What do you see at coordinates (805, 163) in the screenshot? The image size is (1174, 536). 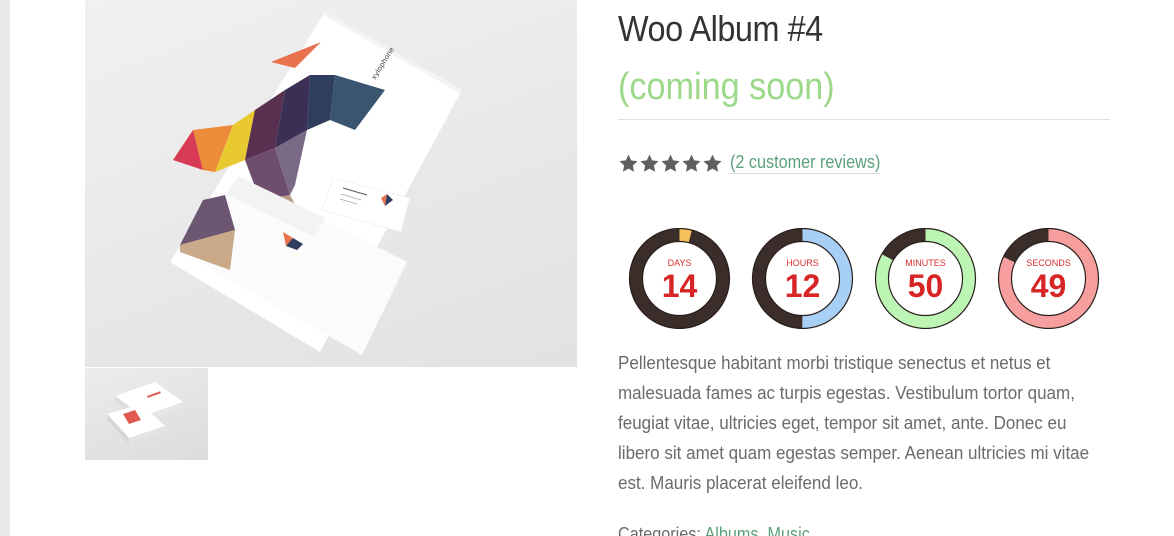 I see `customer-reviews-link: (2 customer reviews)` at bounding box center [805, 163].